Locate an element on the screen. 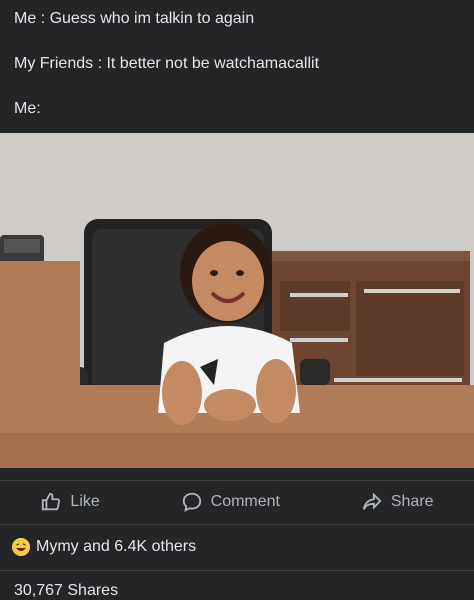  caption-line-1: Me : Guess who im talkin to again is located at coordinates (134, 18).